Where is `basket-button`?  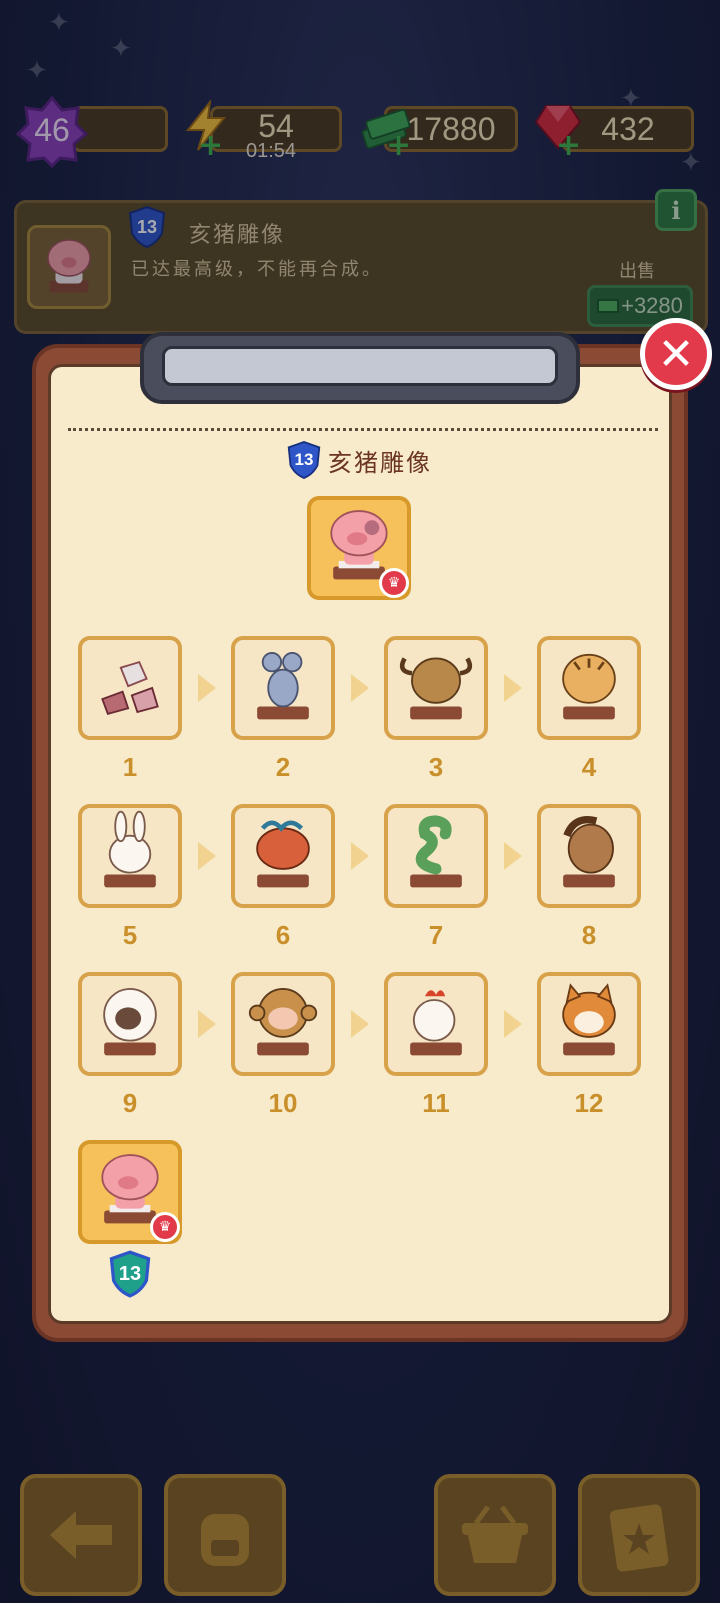 basket-button is located at coordinates (495, 1535).